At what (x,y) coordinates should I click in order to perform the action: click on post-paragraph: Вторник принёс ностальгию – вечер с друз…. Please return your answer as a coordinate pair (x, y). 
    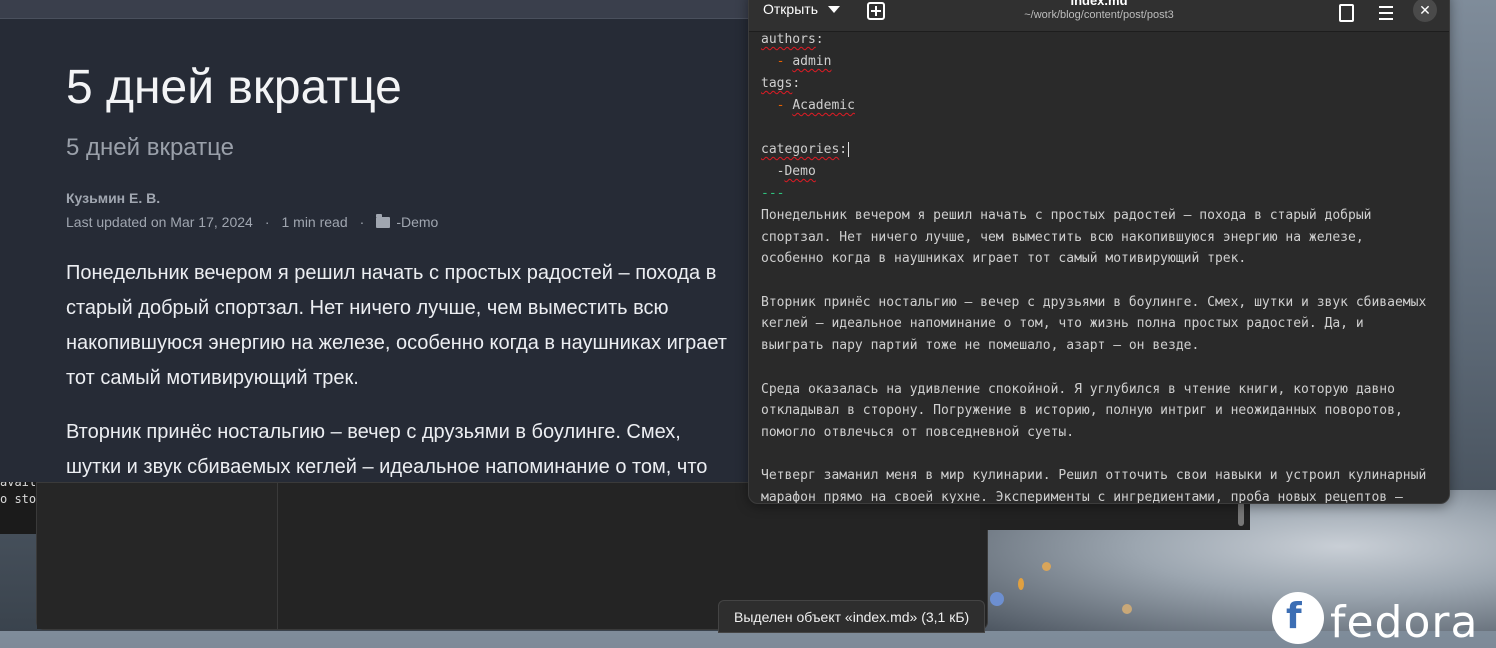
    Looking at the image, I should click on (413, 448).